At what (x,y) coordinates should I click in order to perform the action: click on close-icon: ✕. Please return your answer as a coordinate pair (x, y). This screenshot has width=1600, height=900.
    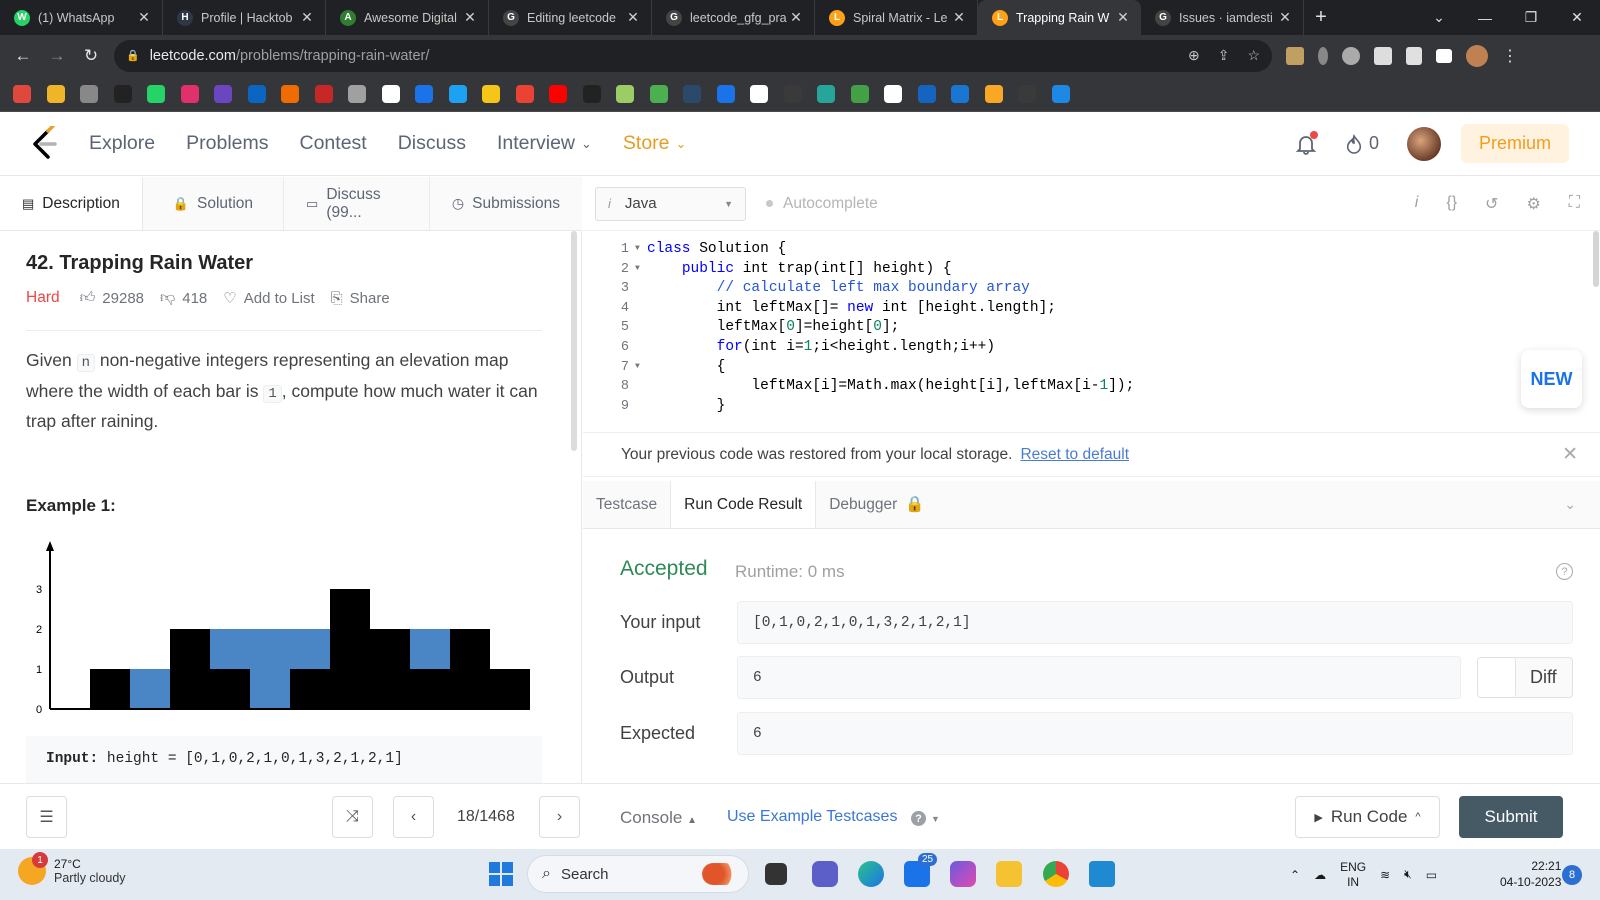
    Looking at the image, I should click on (1570, 454).